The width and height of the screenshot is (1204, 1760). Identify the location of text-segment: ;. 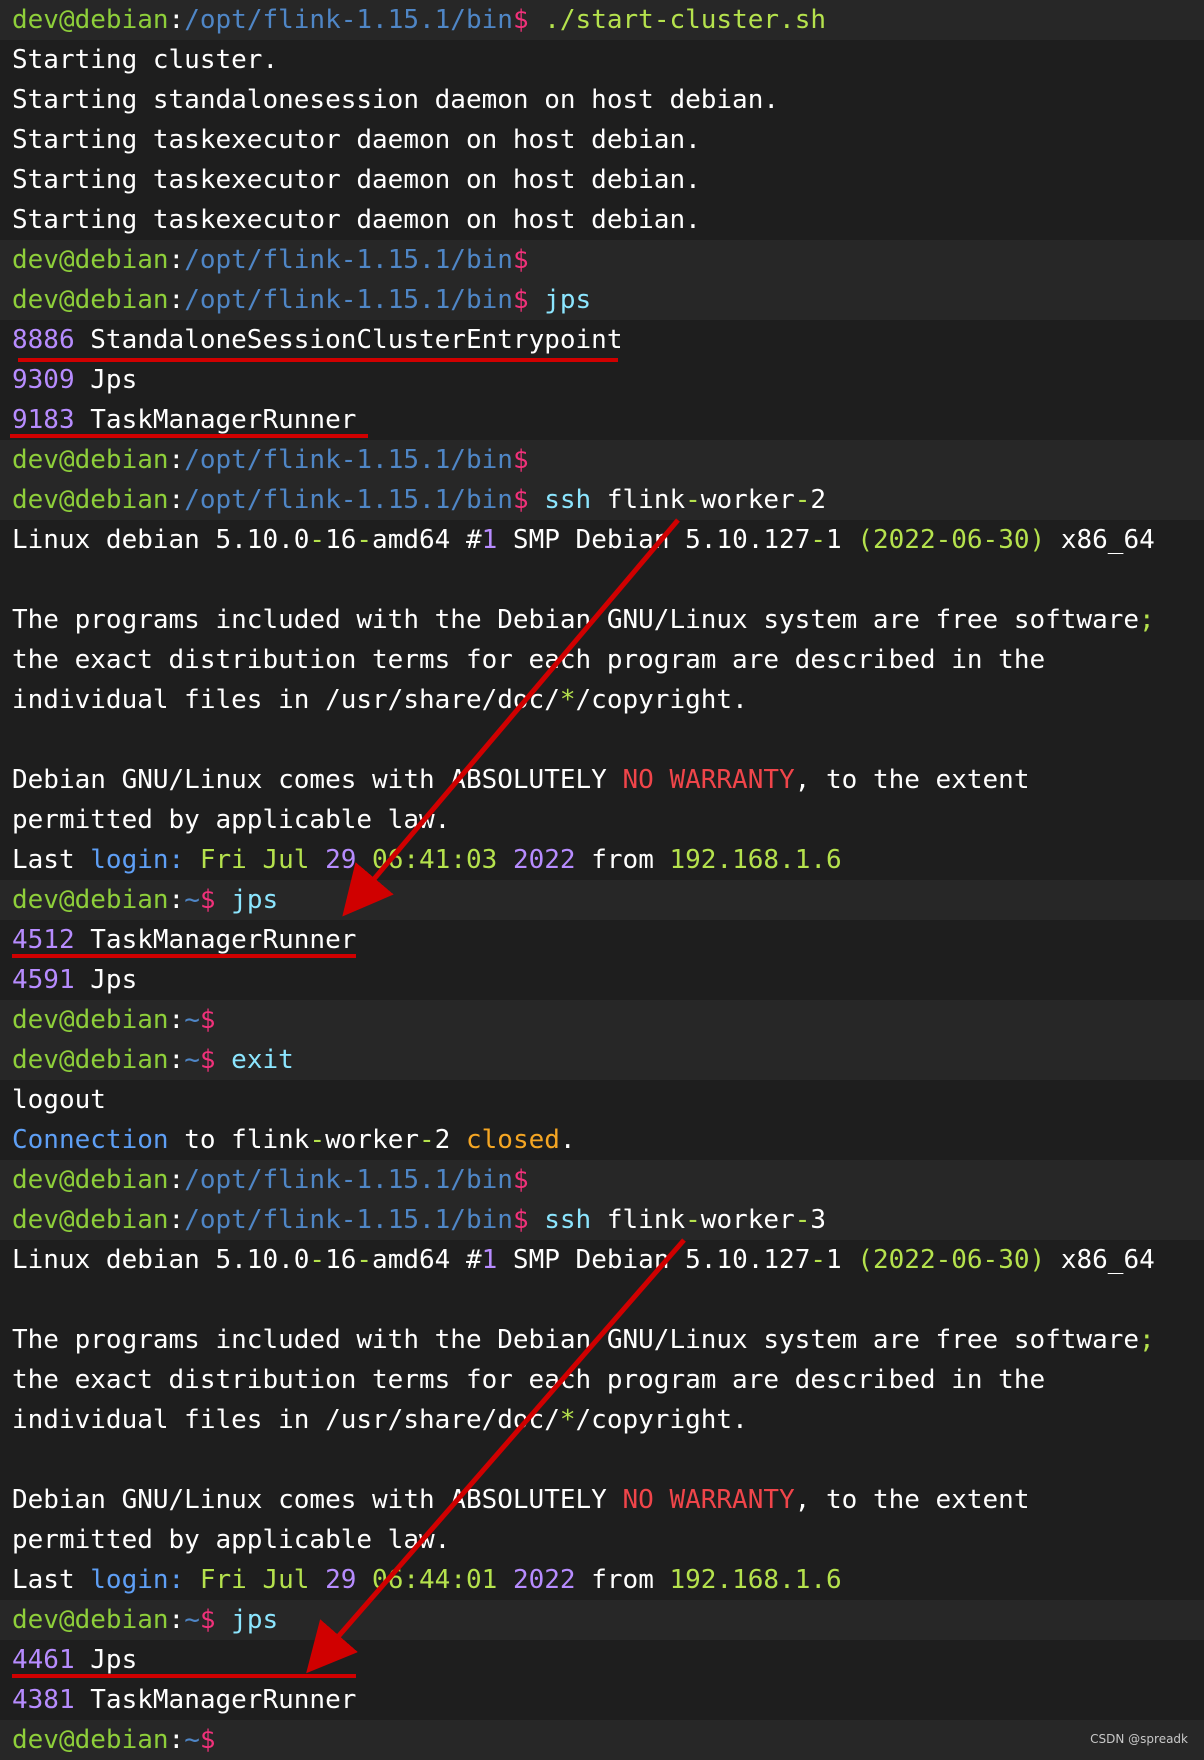
(1147, 620).